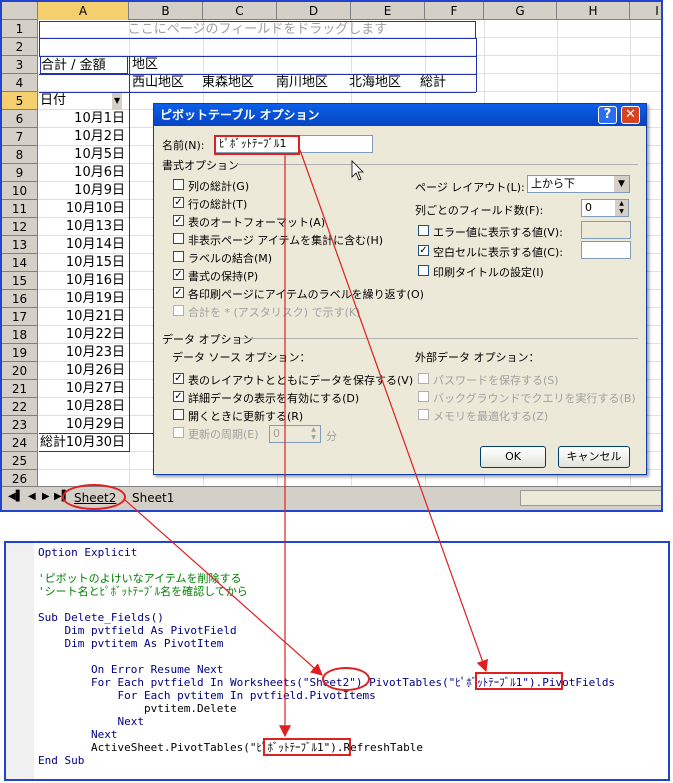  What do you see at coordinates (20, 443) in the screenshot?
I see `row-header-24: 24` at bounding box center [20, 443].